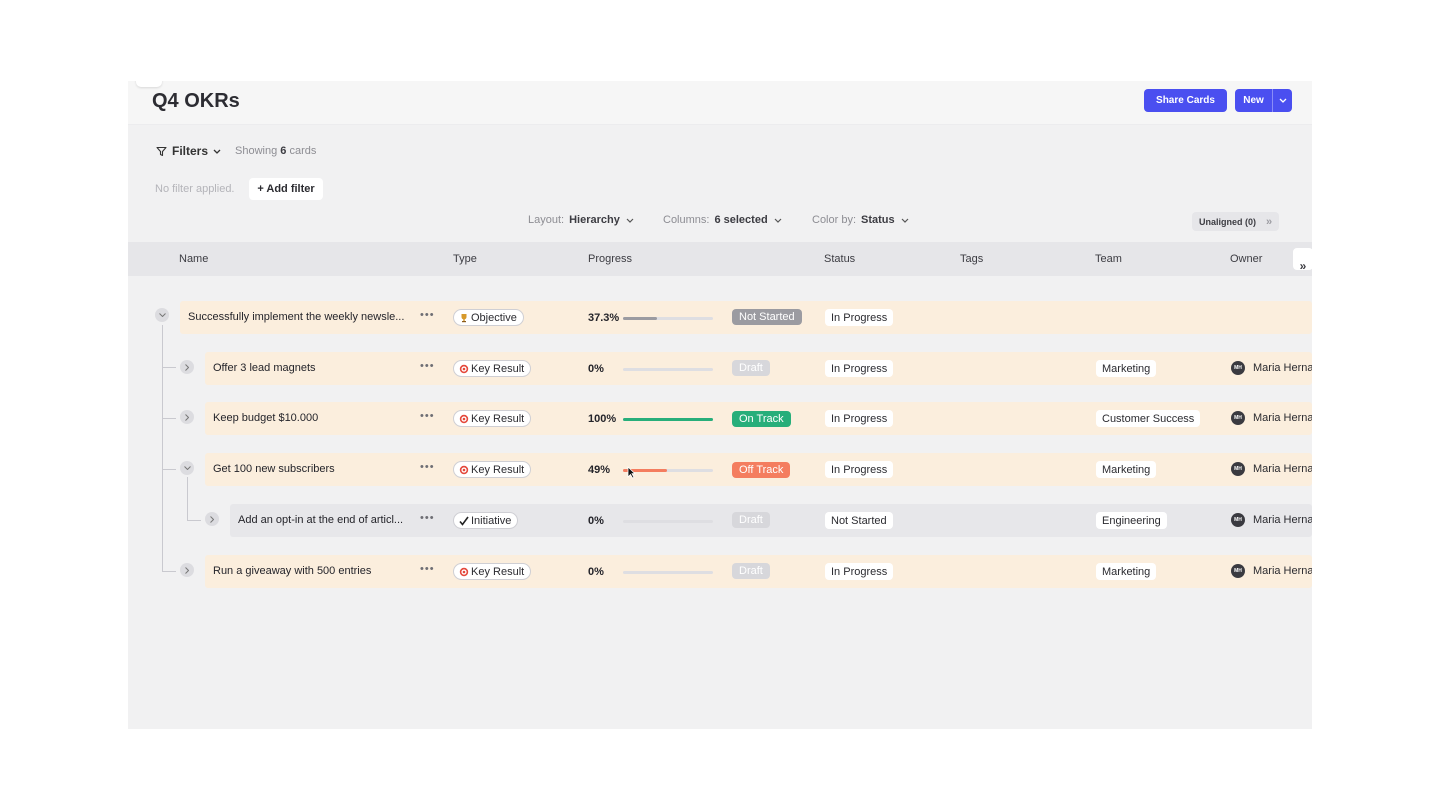  Describe the element at coordinates (610, 259) in the screenshot. I see `column-header-progress: Progress` at that location.